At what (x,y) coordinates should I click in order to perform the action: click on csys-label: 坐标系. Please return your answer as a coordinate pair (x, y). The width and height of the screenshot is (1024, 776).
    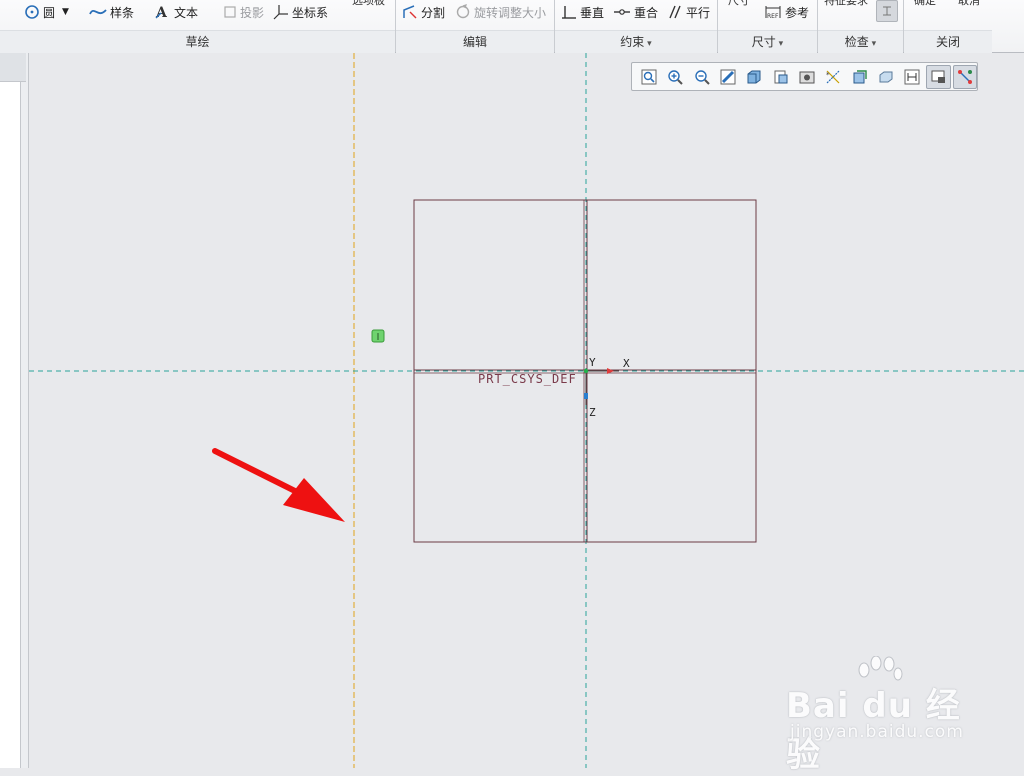
    Looking at the image, I should click on (310, 12).